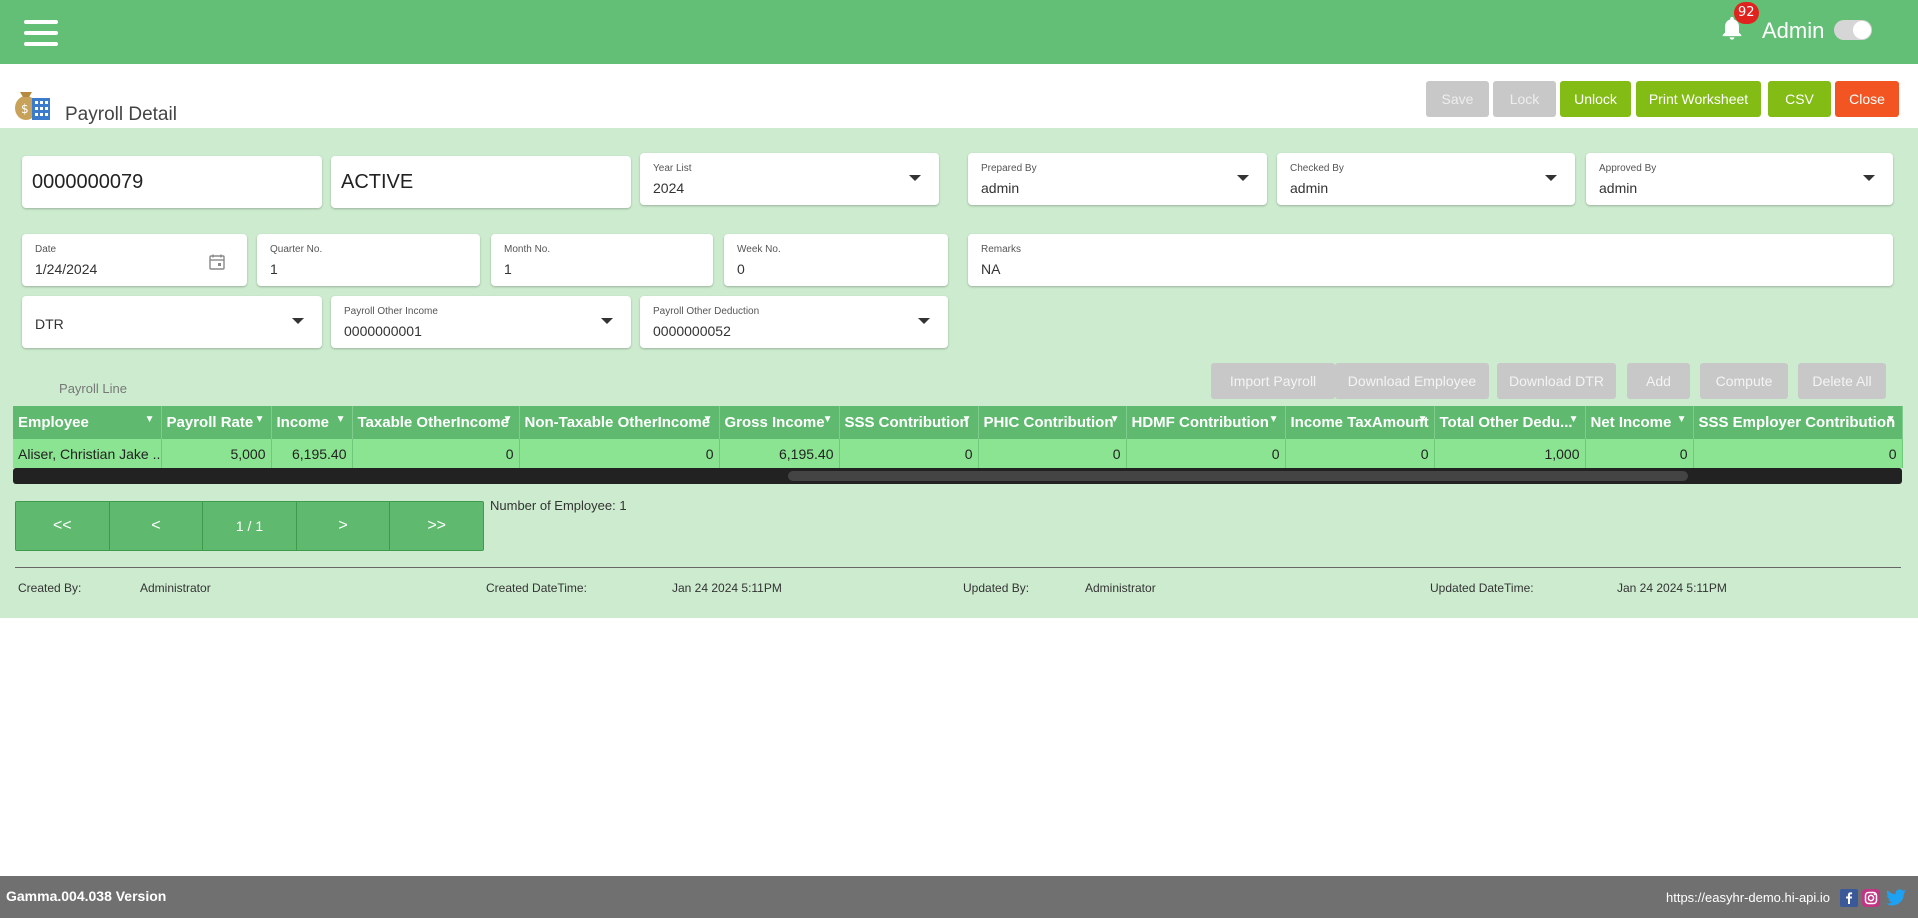  Describe the element at coordinates (1853, 30) in the screenshot. I see `theme-toggle` at that location.